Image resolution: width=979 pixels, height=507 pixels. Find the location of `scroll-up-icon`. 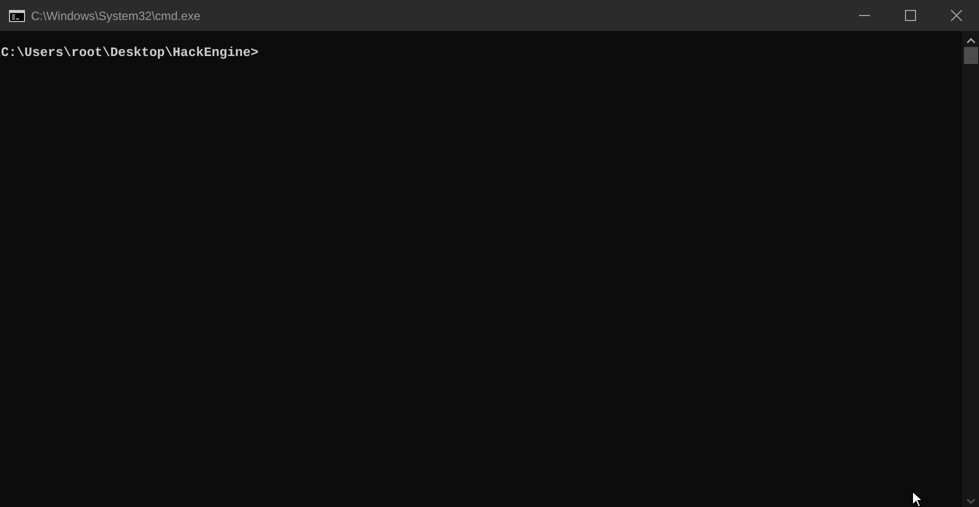

scroll-up-icon is located at coordinates (970, 40).